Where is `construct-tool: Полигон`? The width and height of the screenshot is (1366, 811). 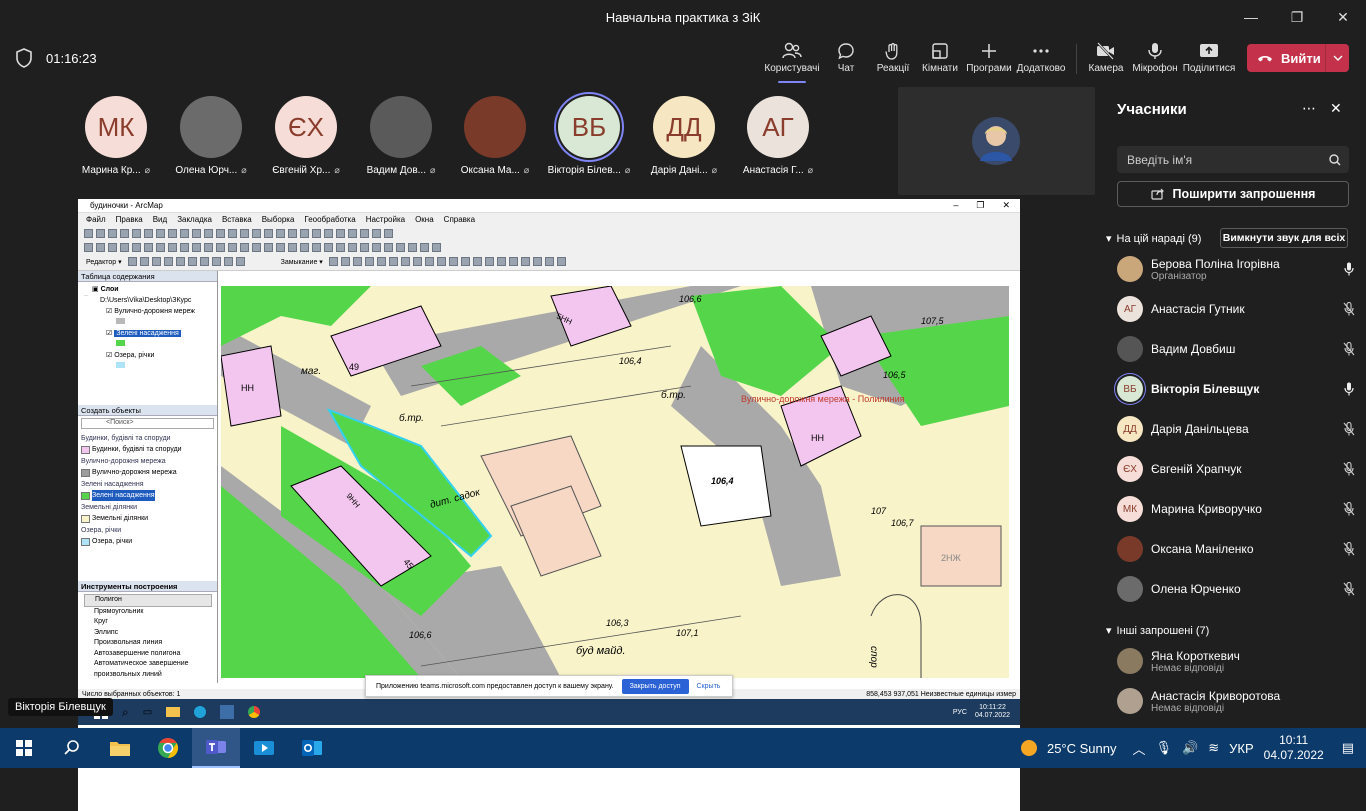 construct-tool: Полигон is located at coordinates (148, 600).